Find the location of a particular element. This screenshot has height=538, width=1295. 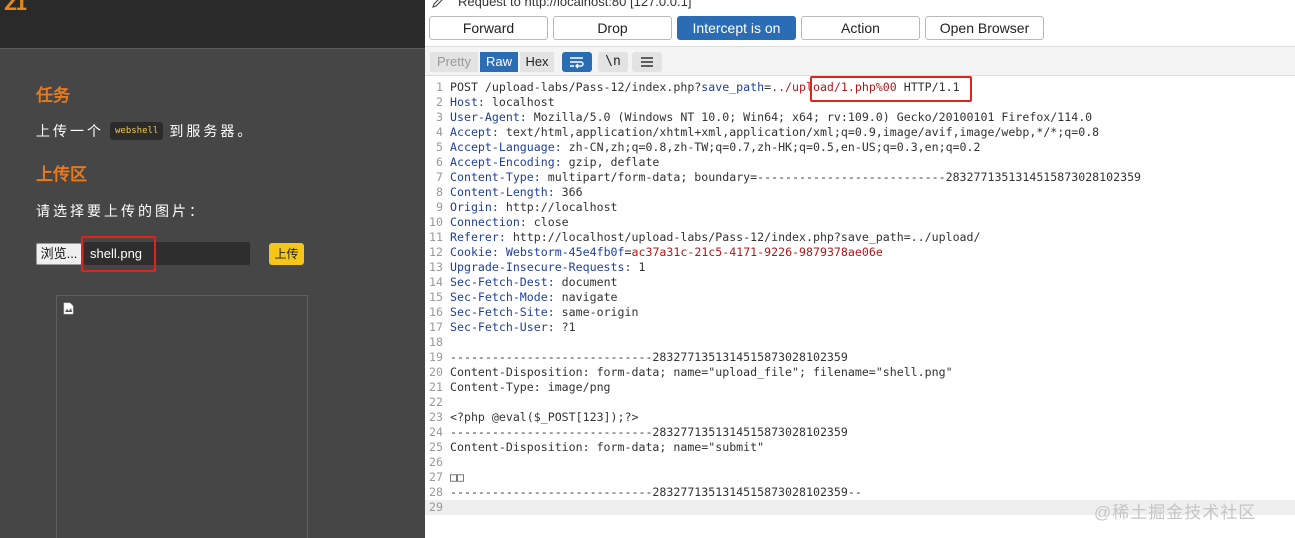

upload-button: 上传 is located at coordinates (286, 254).